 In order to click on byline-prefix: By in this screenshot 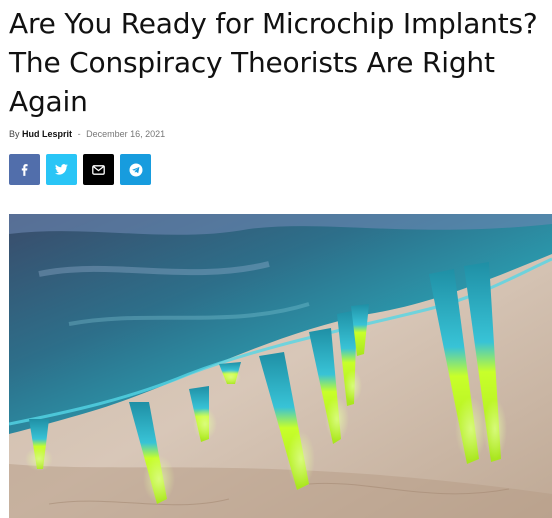, I will do `click(14, 134)`.